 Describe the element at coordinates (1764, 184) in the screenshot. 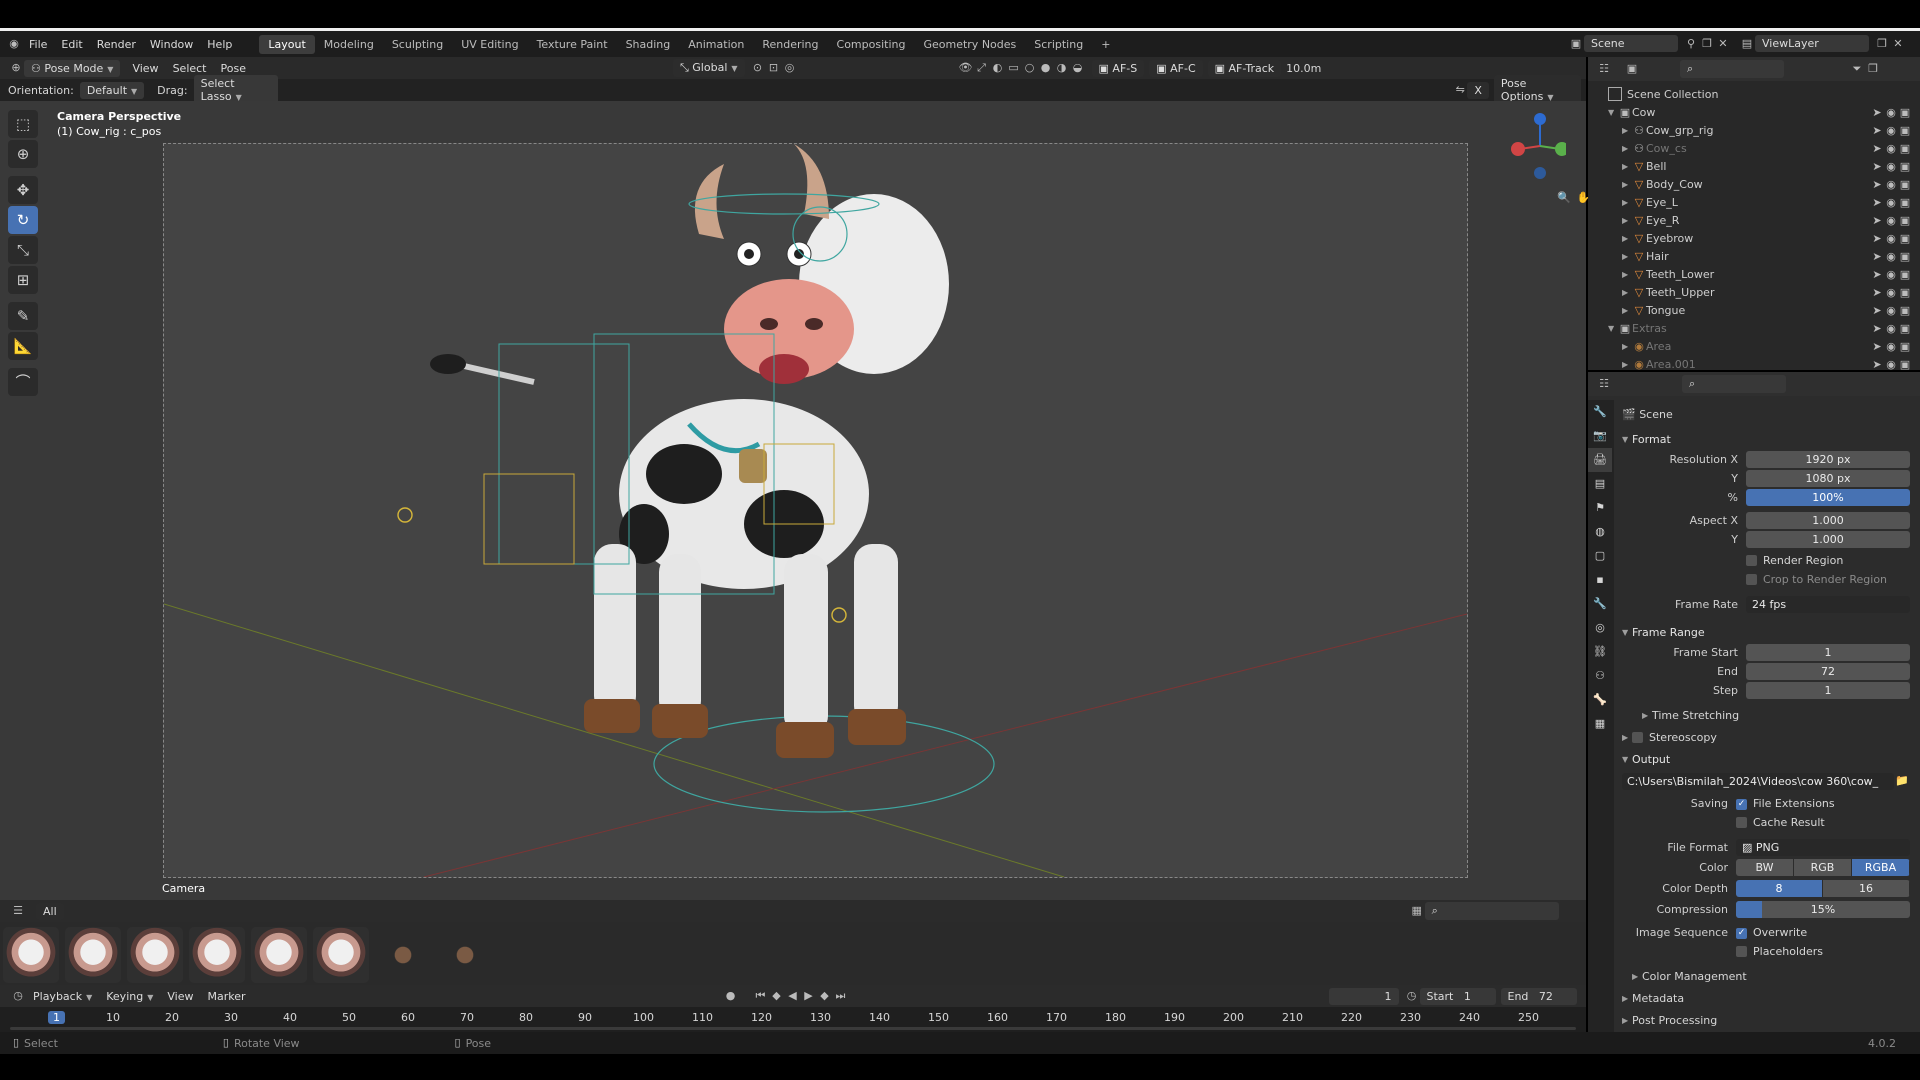

I see `outliner-item-body-cow: ▶ ▽ Body_Cow ➤ ◉ ▣` at that location.